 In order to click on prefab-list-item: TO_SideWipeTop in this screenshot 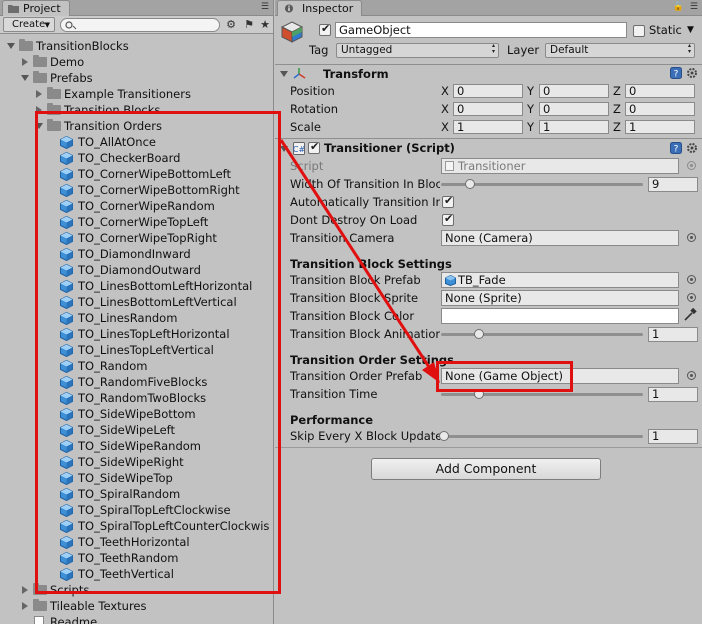, I will do `click(136, 478)`.